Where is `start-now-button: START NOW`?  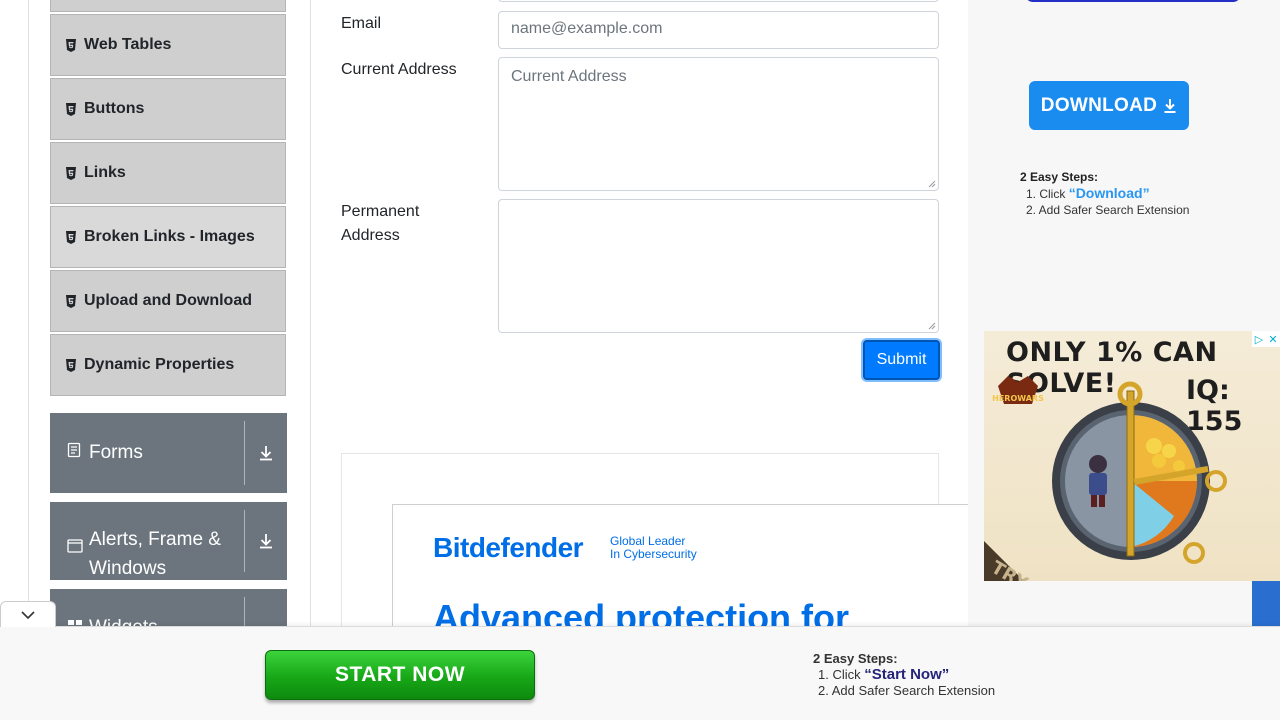
start-now-button: START NOW is located at coordinates (400, 675).